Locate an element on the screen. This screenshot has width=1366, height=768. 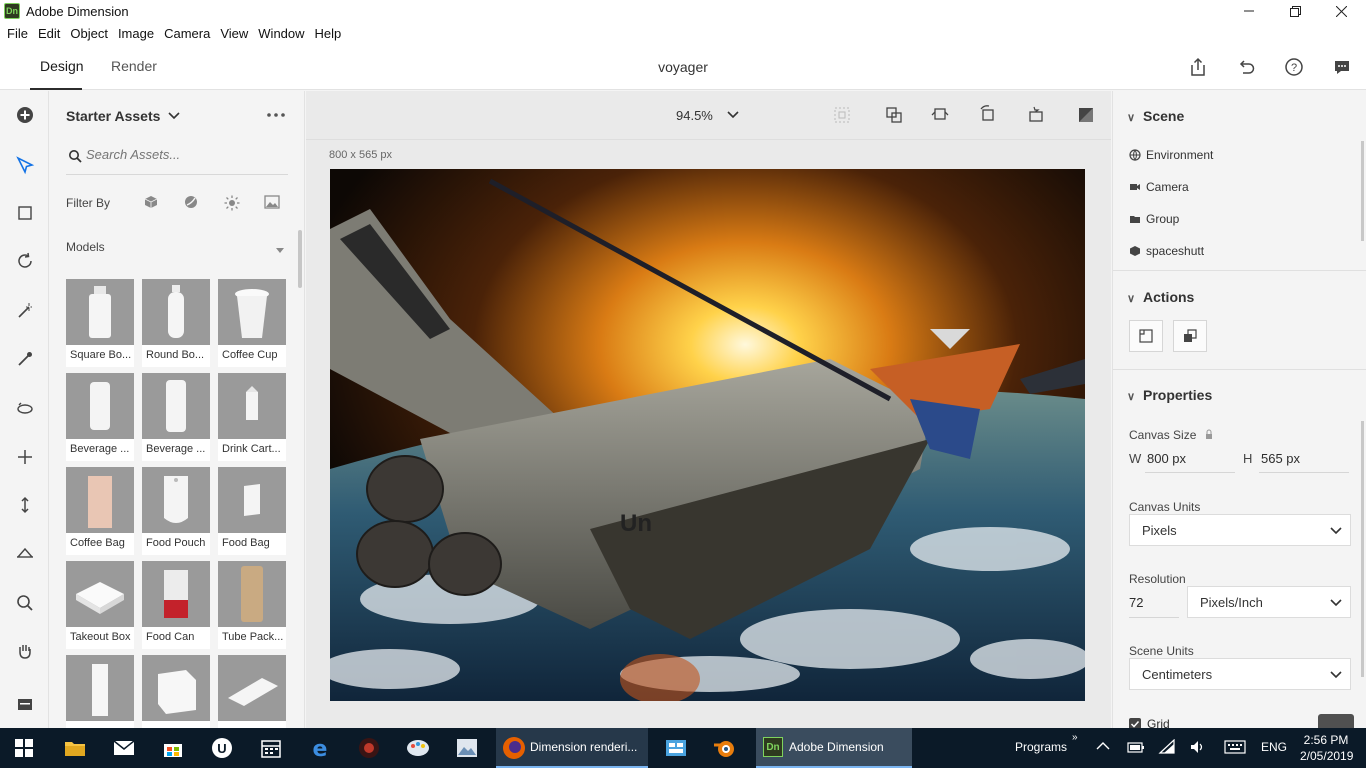
scene-scrollbar is located at coordinates (1362, 191).